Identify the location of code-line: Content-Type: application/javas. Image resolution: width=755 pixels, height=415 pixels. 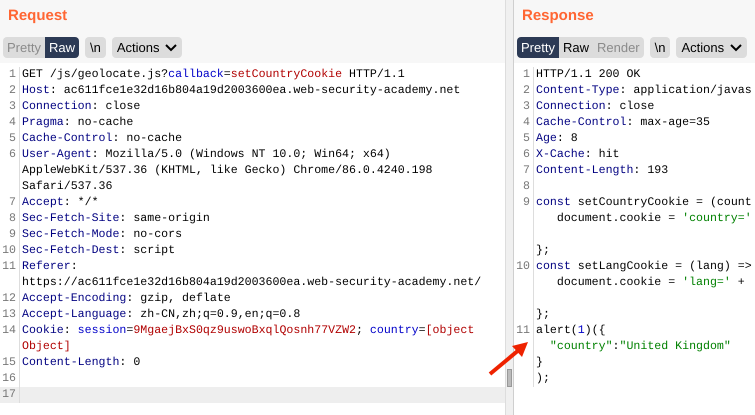
(644, 91).